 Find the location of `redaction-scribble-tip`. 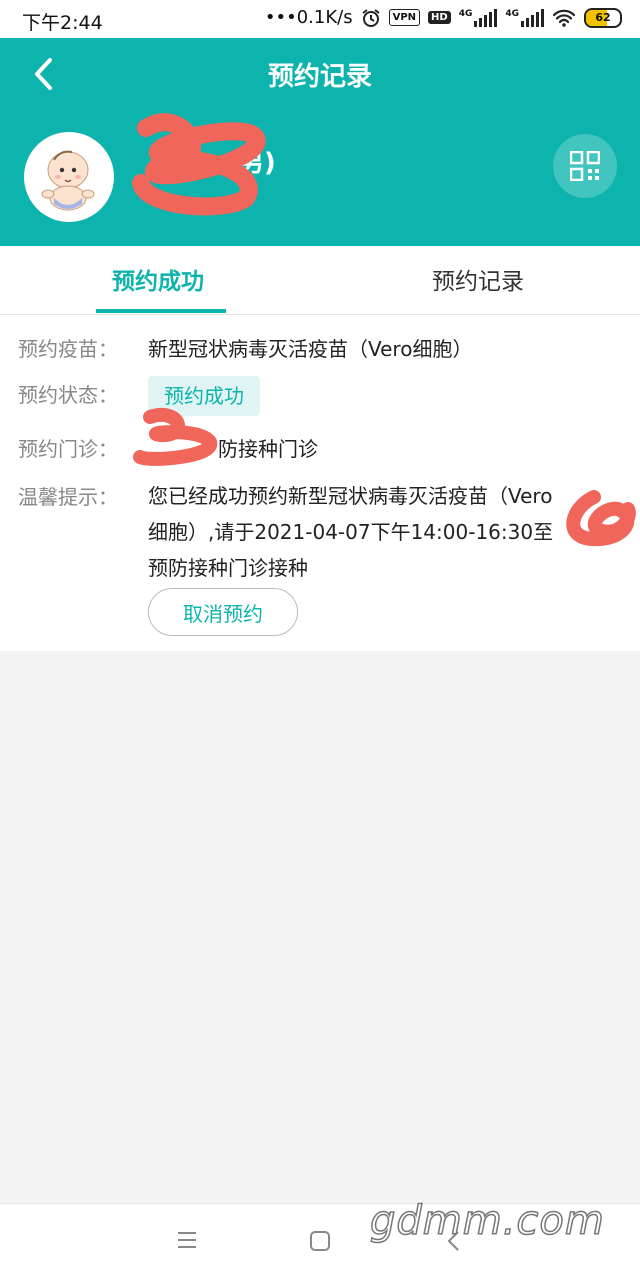

redaction-scribble-tip is located at coordinates (601, 518).